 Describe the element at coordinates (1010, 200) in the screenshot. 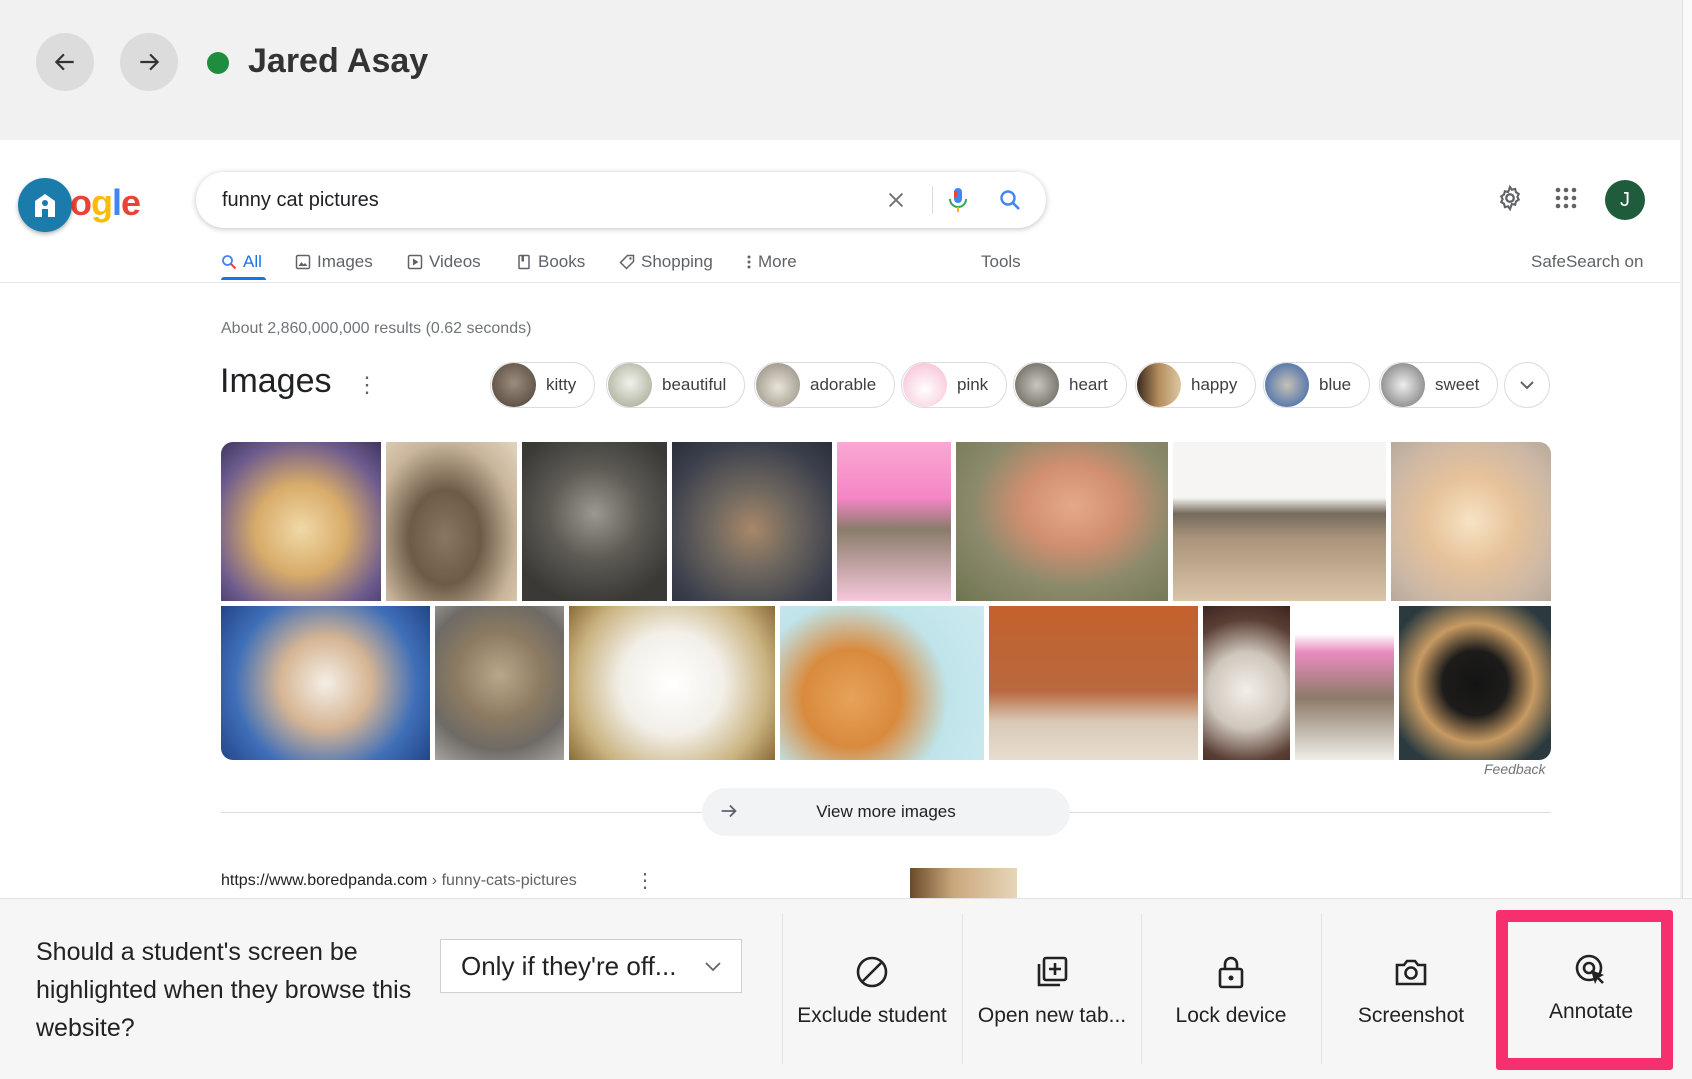

I see `search-icon` at that location.